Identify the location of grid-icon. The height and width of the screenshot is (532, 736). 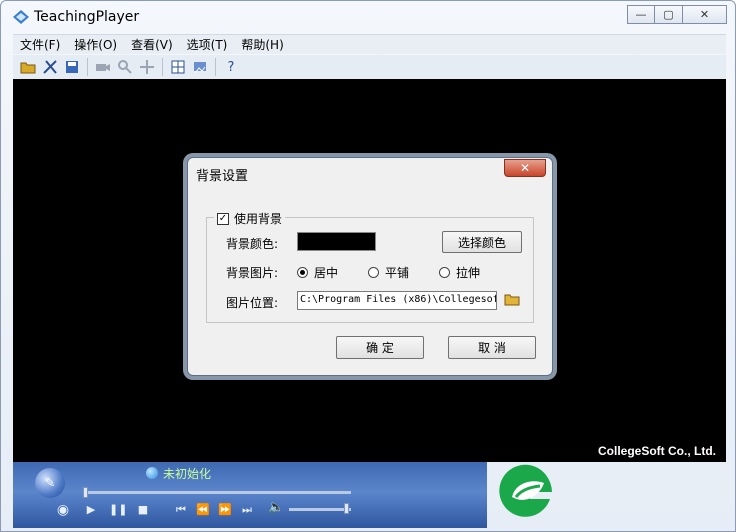
(178, 67).